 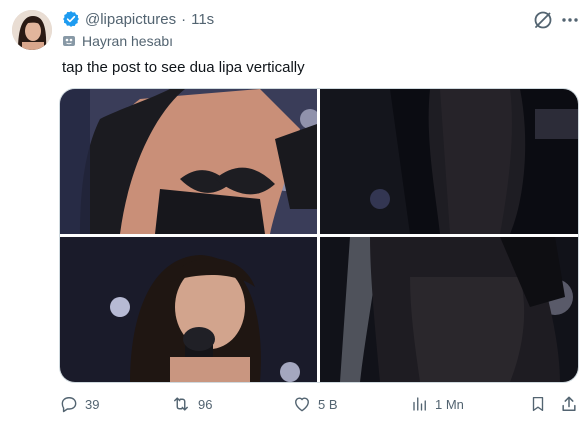 I want to click on fan-account-icon, so click(x=69, y=41).